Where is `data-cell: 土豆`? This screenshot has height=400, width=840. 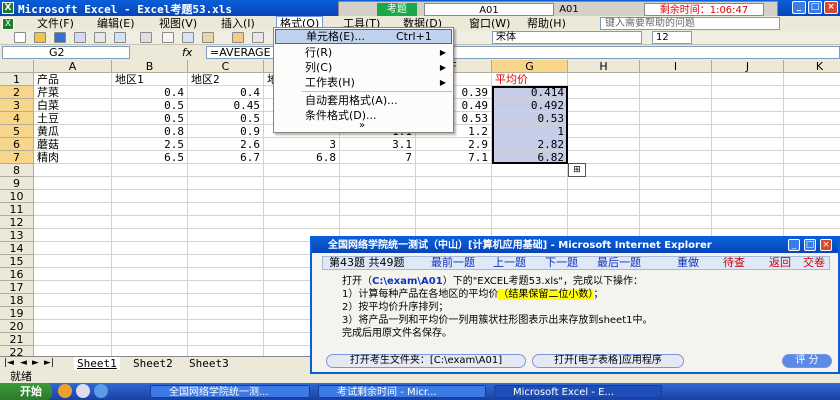 data-cell: 土豆 is located at coordinates (73, 118).